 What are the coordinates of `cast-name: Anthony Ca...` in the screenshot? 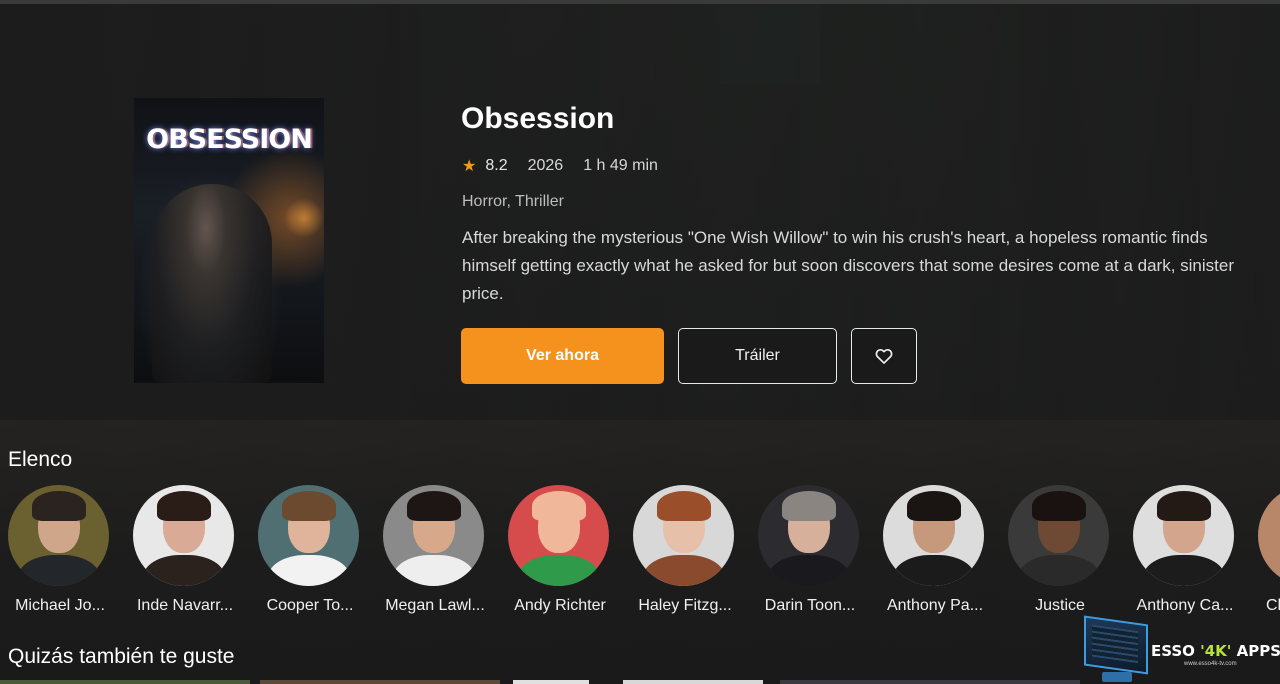 It's located at (1185, 605).